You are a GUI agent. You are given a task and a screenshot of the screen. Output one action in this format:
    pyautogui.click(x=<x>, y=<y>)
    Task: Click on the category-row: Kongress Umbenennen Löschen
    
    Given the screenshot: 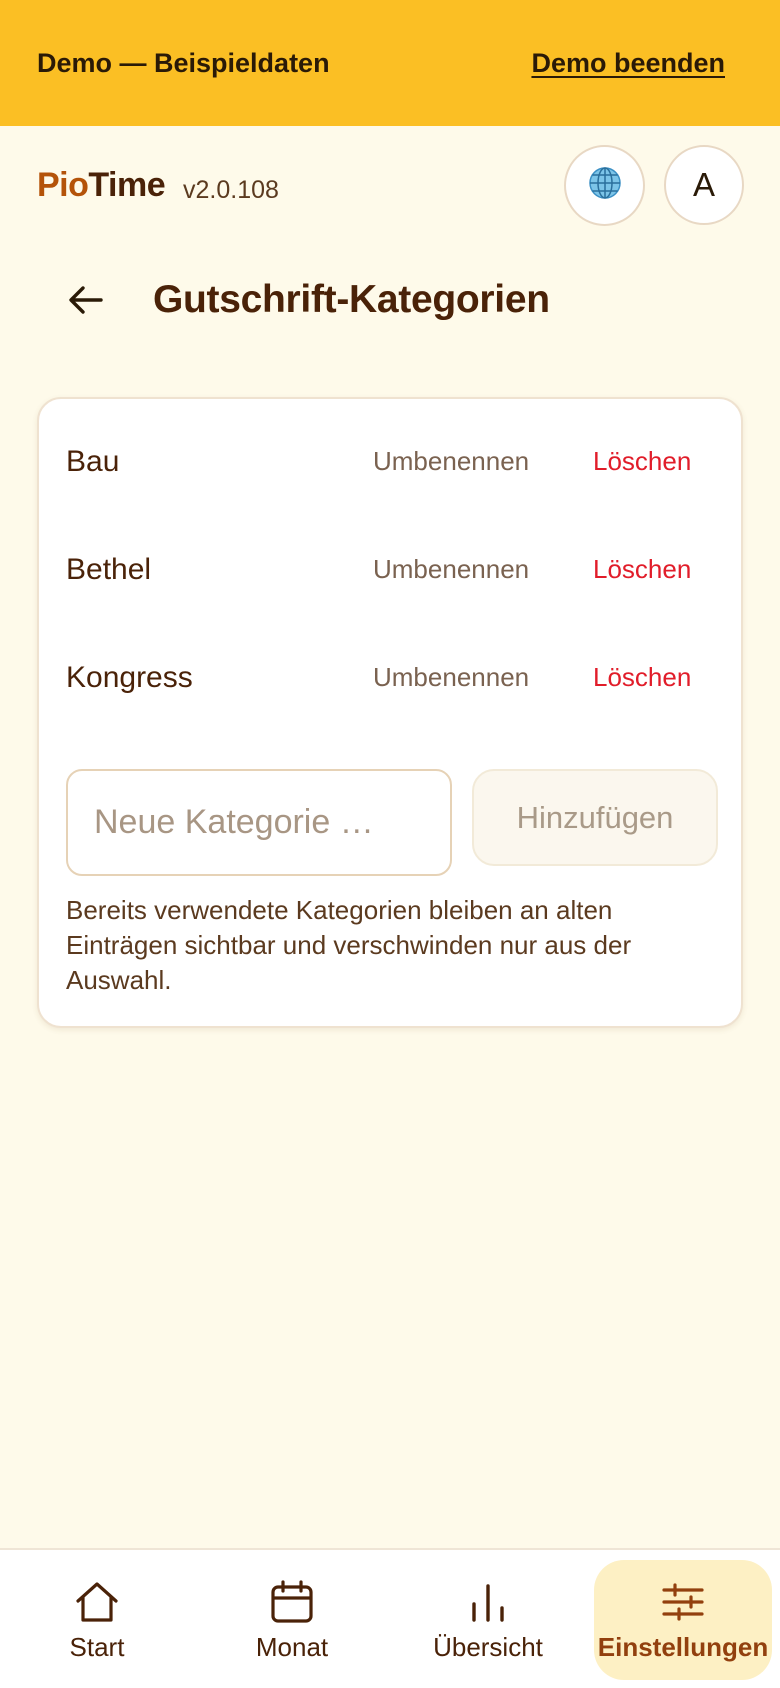 What is the action you would take?
    pyautogui.click(x=392, y=679)
    